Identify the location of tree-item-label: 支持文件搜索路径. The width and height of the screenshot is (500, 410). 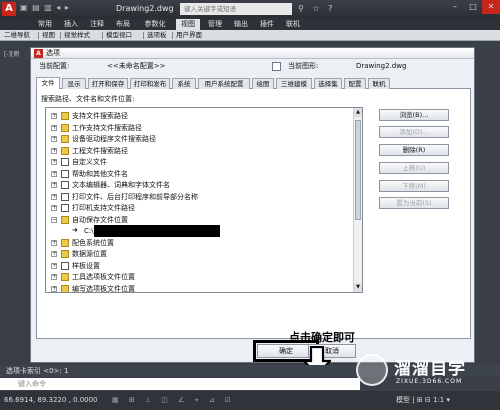
(100, 116).